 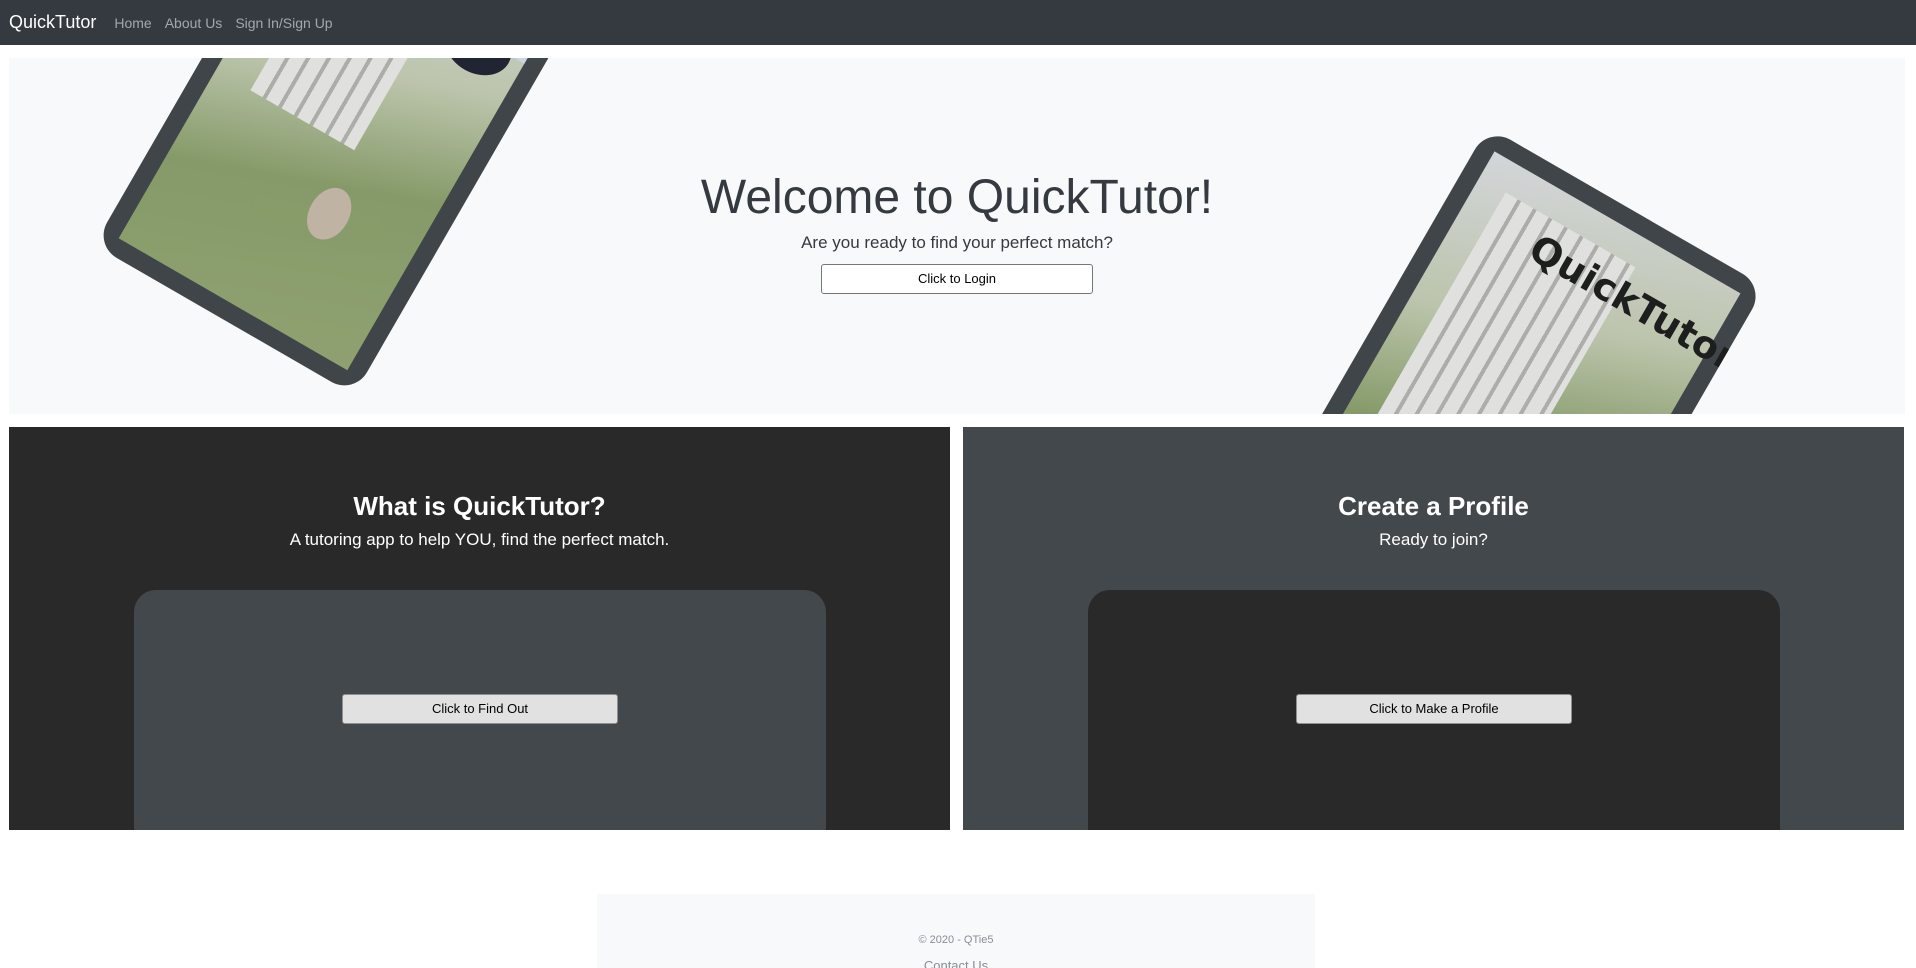 I want to click on footer: © 2020 - QTie5 Contact Us, so click(x=956, y=931).